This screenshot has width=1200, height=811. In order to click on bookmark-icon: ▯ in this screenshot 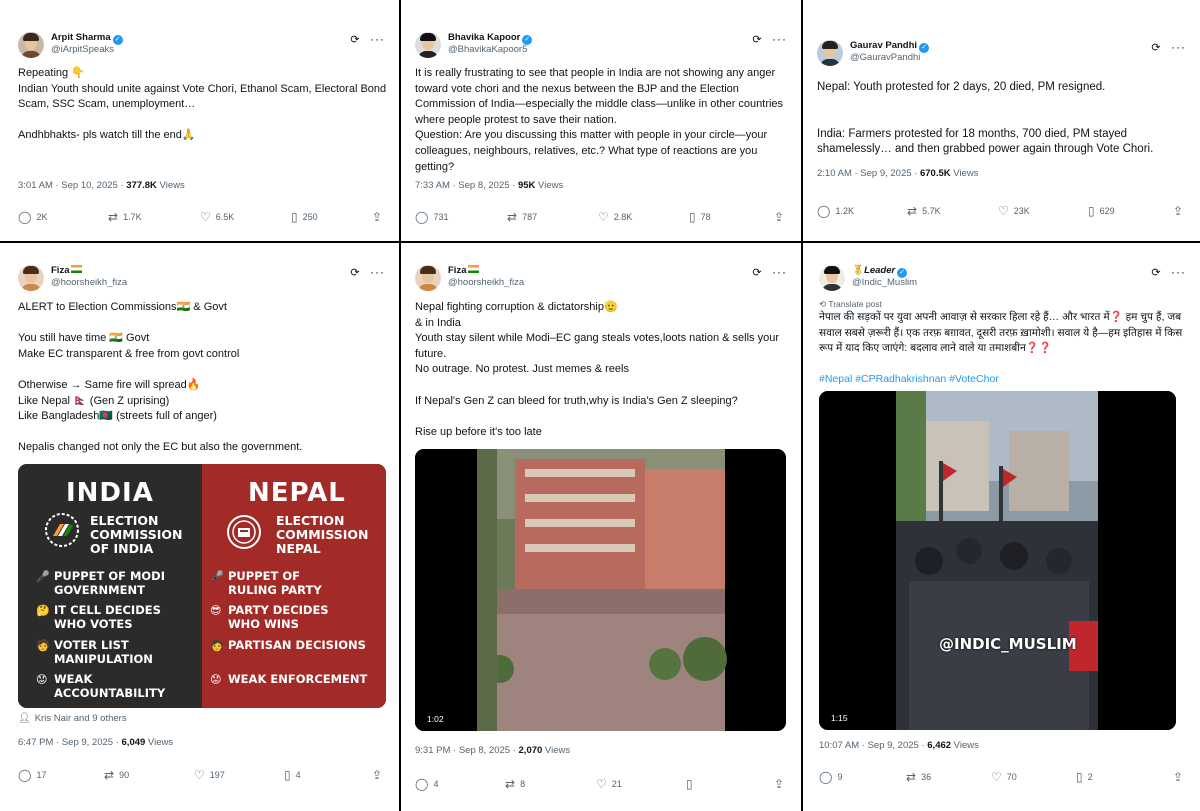, I will do `click(294, 217)`.